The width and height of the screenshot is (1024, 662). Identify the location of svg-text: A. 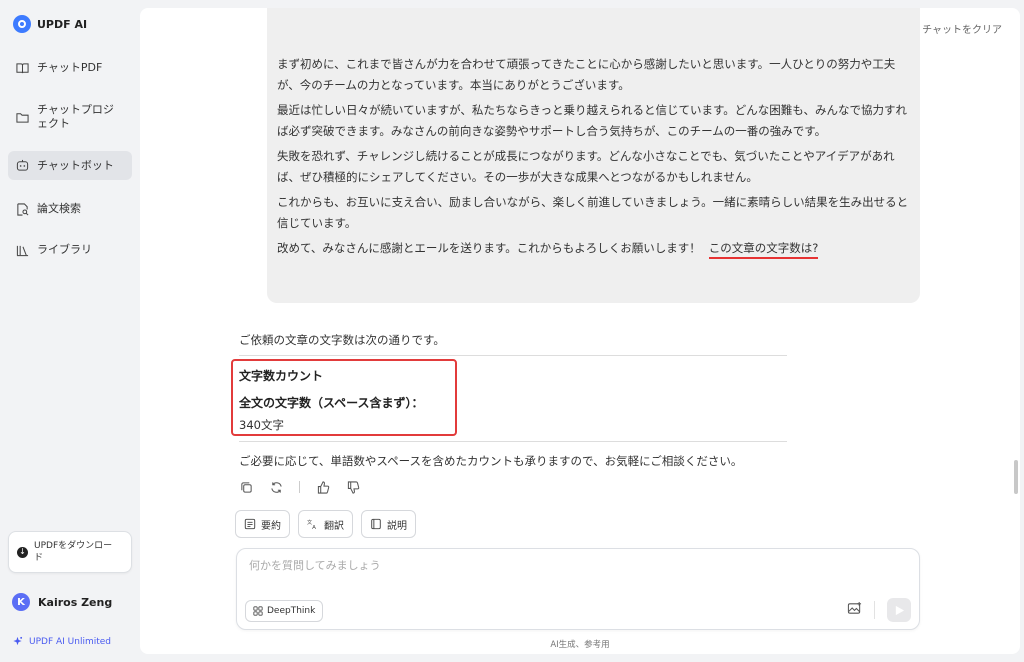
(314, 527).